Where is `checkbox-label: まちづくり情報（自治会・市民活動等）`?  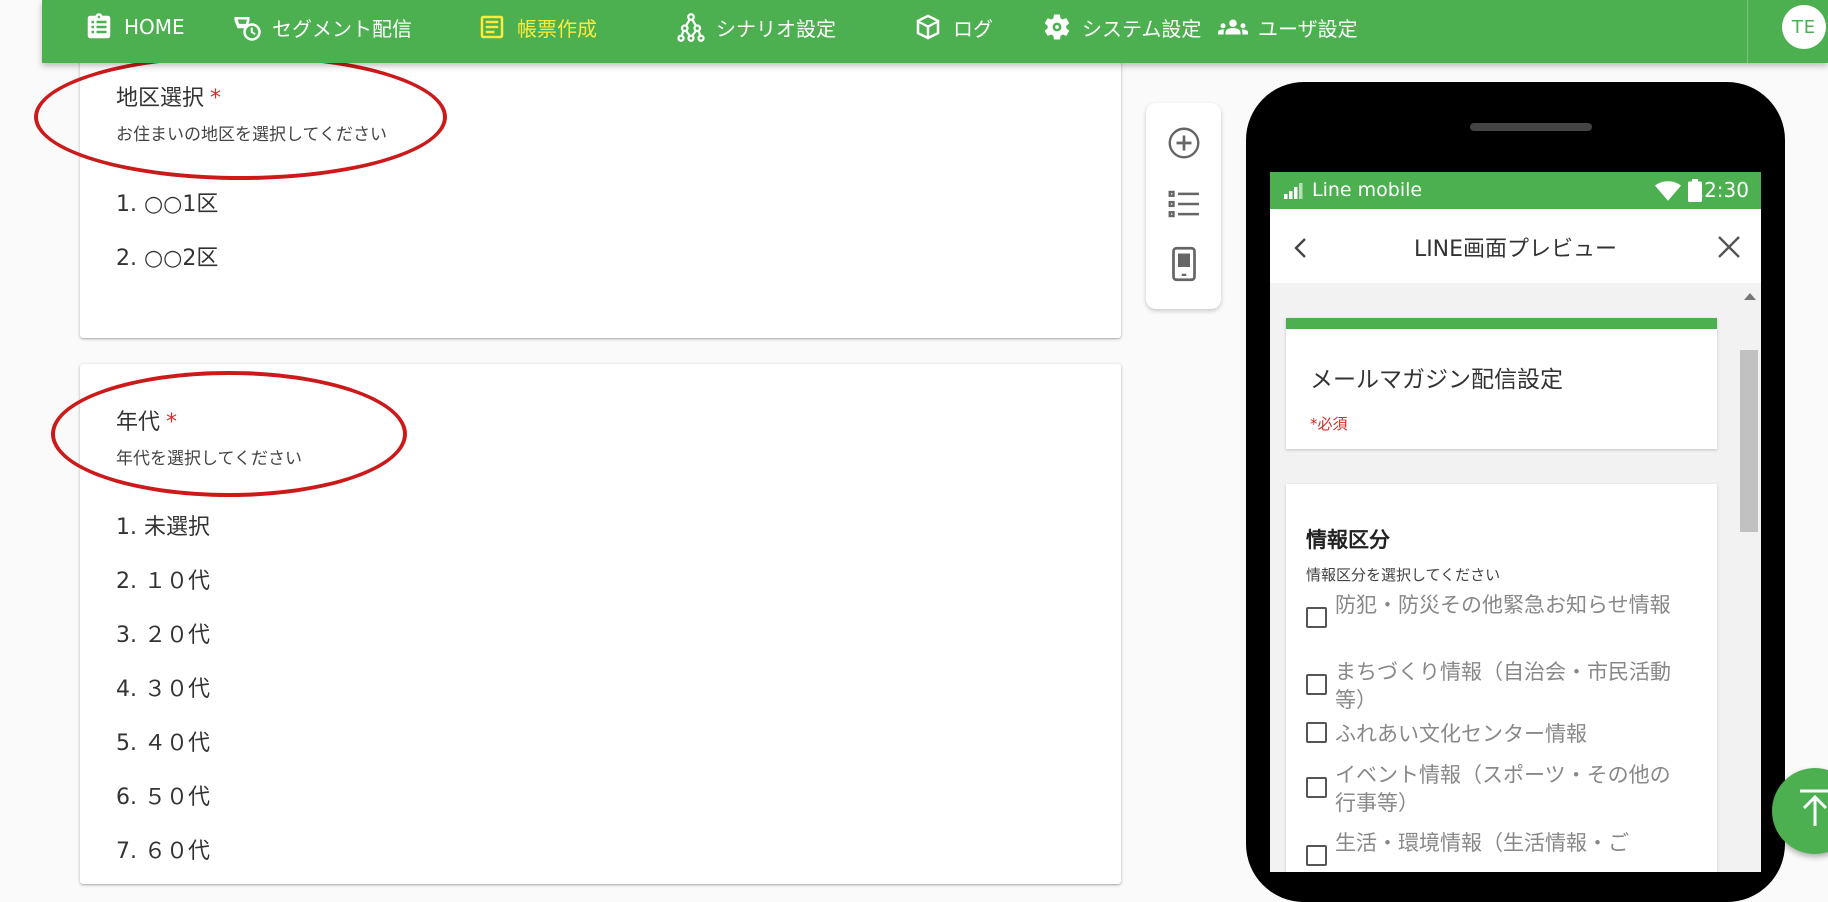 checkbox-label: まちづくり情報（自治会・市民活動等） is located at coordinates (1503, 686).